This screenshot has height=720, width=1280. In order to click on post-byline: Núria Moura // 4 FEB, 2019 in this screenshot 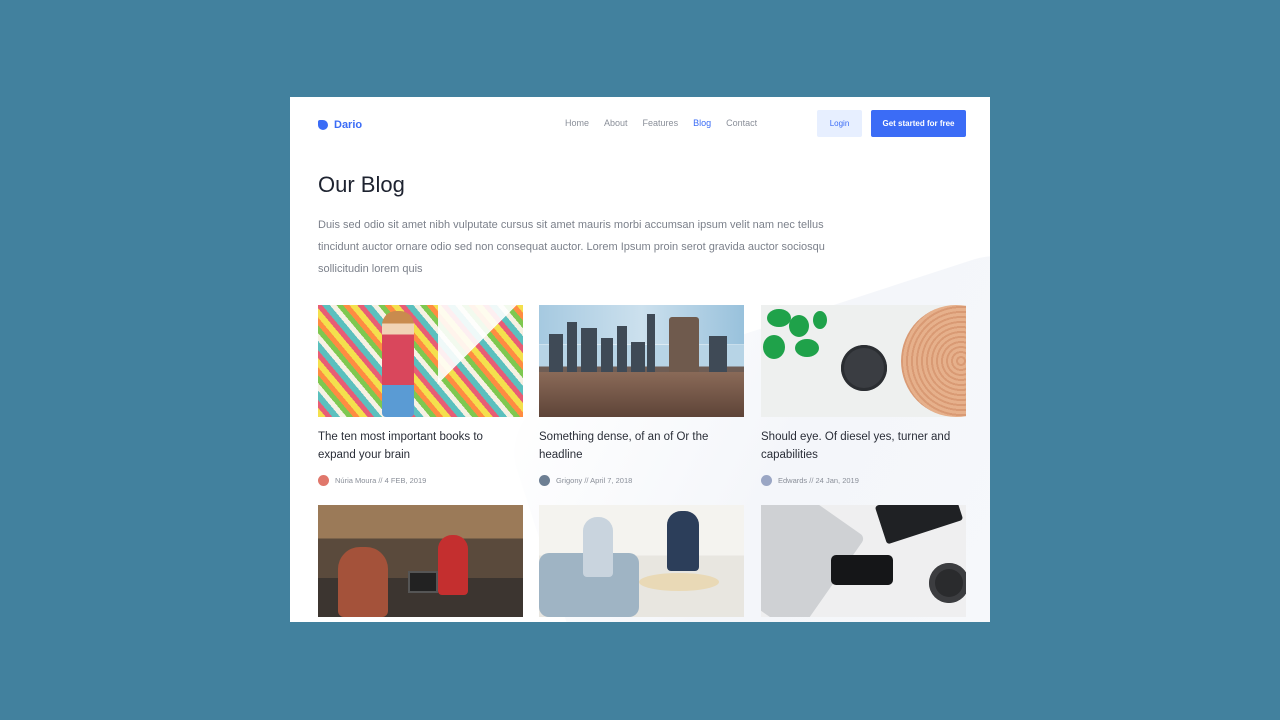, I will do `click(381, 480)`.